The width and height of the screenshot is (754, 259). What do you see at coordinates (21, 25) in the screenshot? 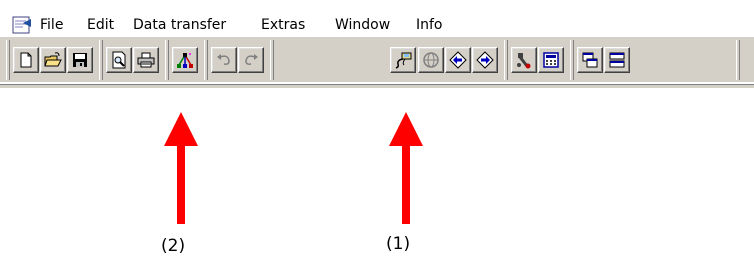
I see `app-logo-icon` at bounding box center [21, 25].